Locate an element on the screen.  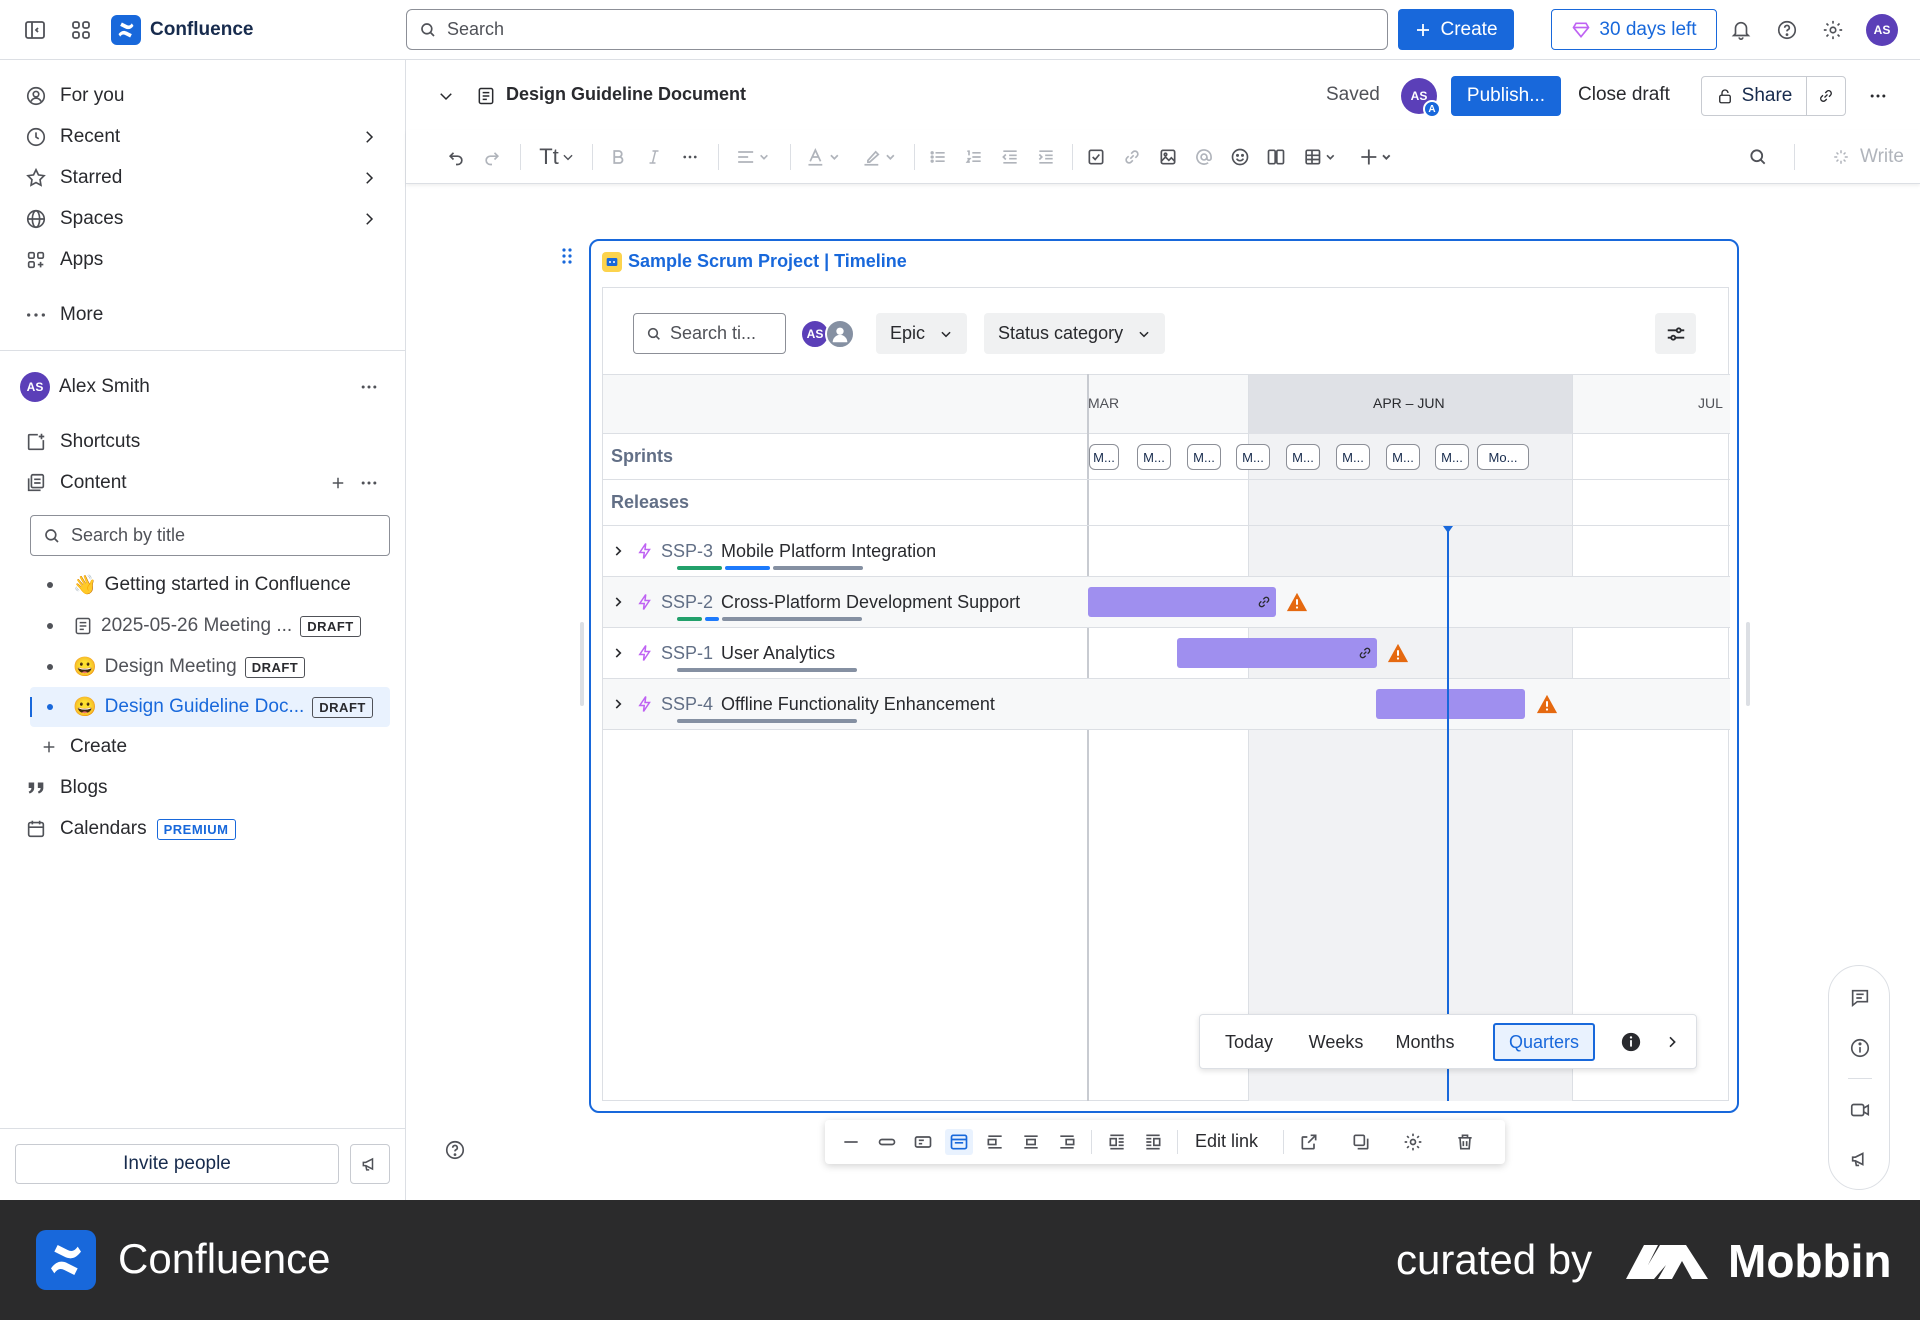
image-icon is located at coordinates (1168, 157).